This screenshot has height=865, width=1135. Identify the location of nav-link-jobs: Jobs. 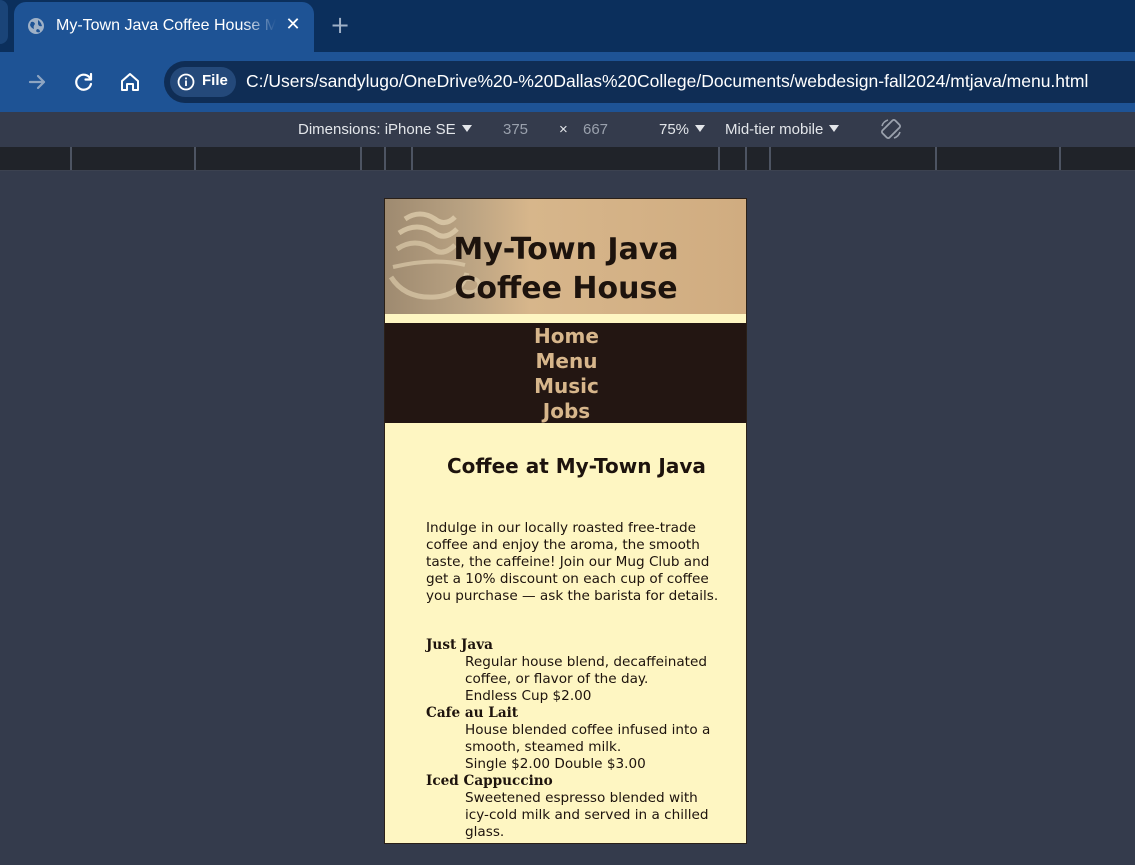
(565, 411).